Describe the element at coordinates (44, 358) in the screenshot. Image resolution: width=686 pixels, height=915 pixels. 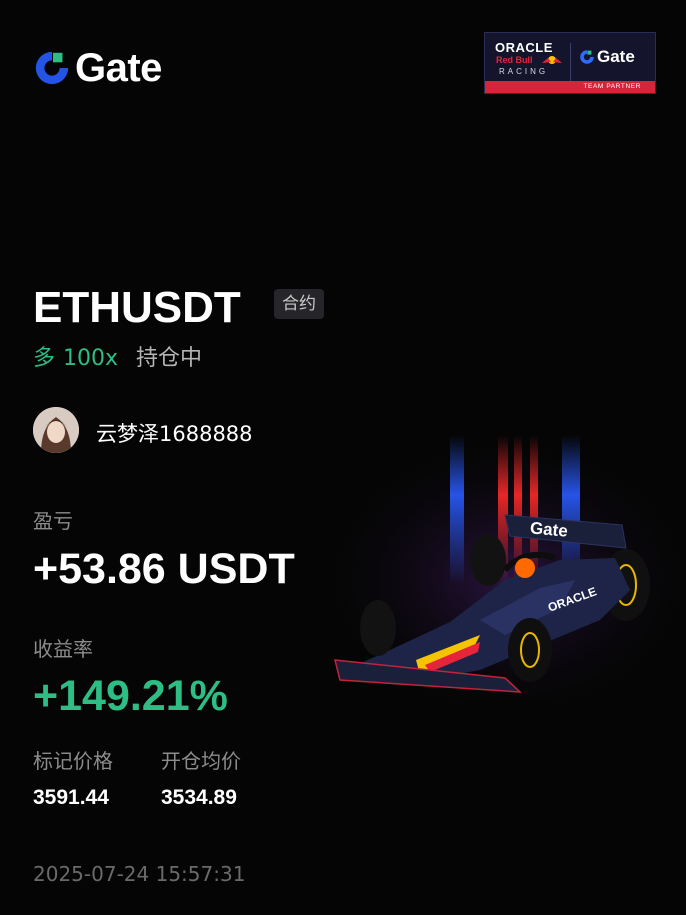
I see `position-side: 多` at that location.